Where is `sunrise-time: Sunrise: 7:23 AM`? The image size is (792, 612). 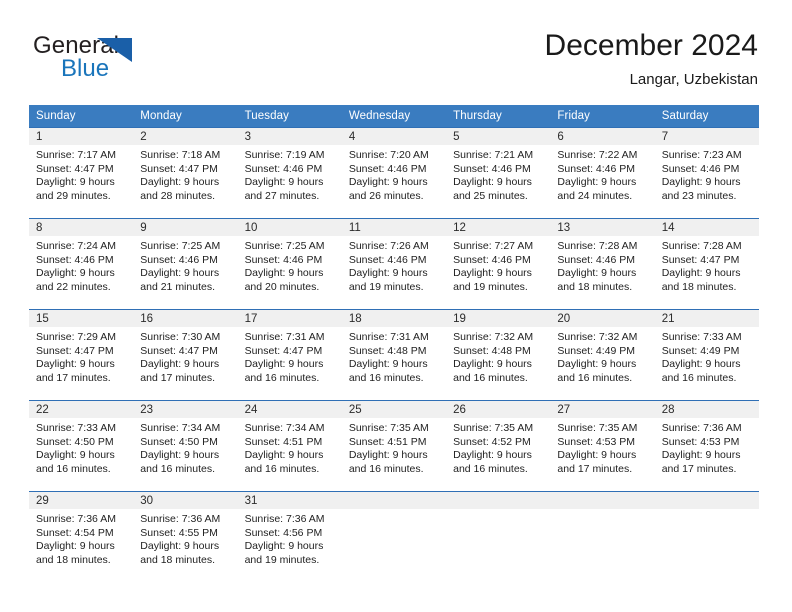 sunrise-time: Sunrise: 7:23 AM is located at coordinates (701, 155).